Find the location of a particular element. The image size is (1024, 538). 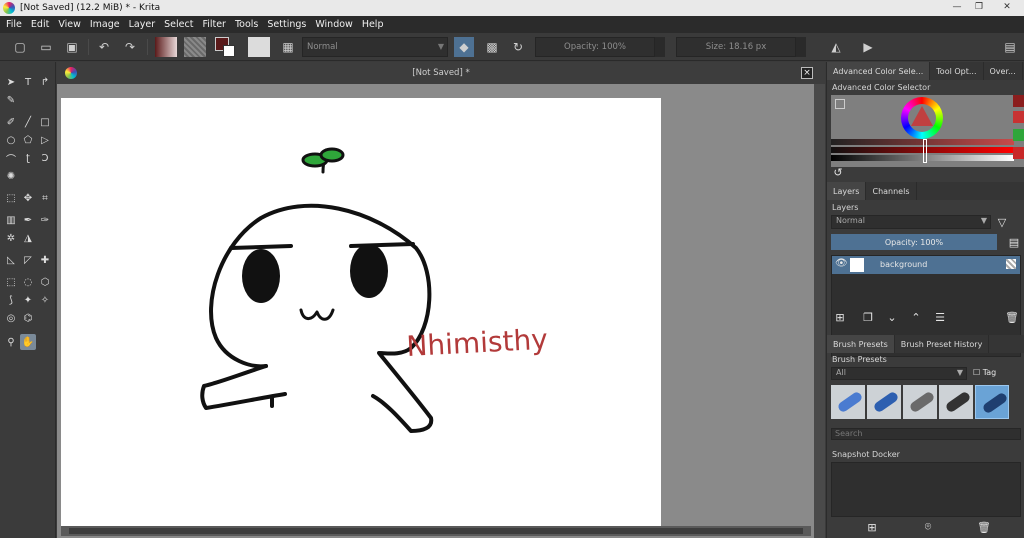

open-folder-icon: ▭ is located at coordinates (46, 47).